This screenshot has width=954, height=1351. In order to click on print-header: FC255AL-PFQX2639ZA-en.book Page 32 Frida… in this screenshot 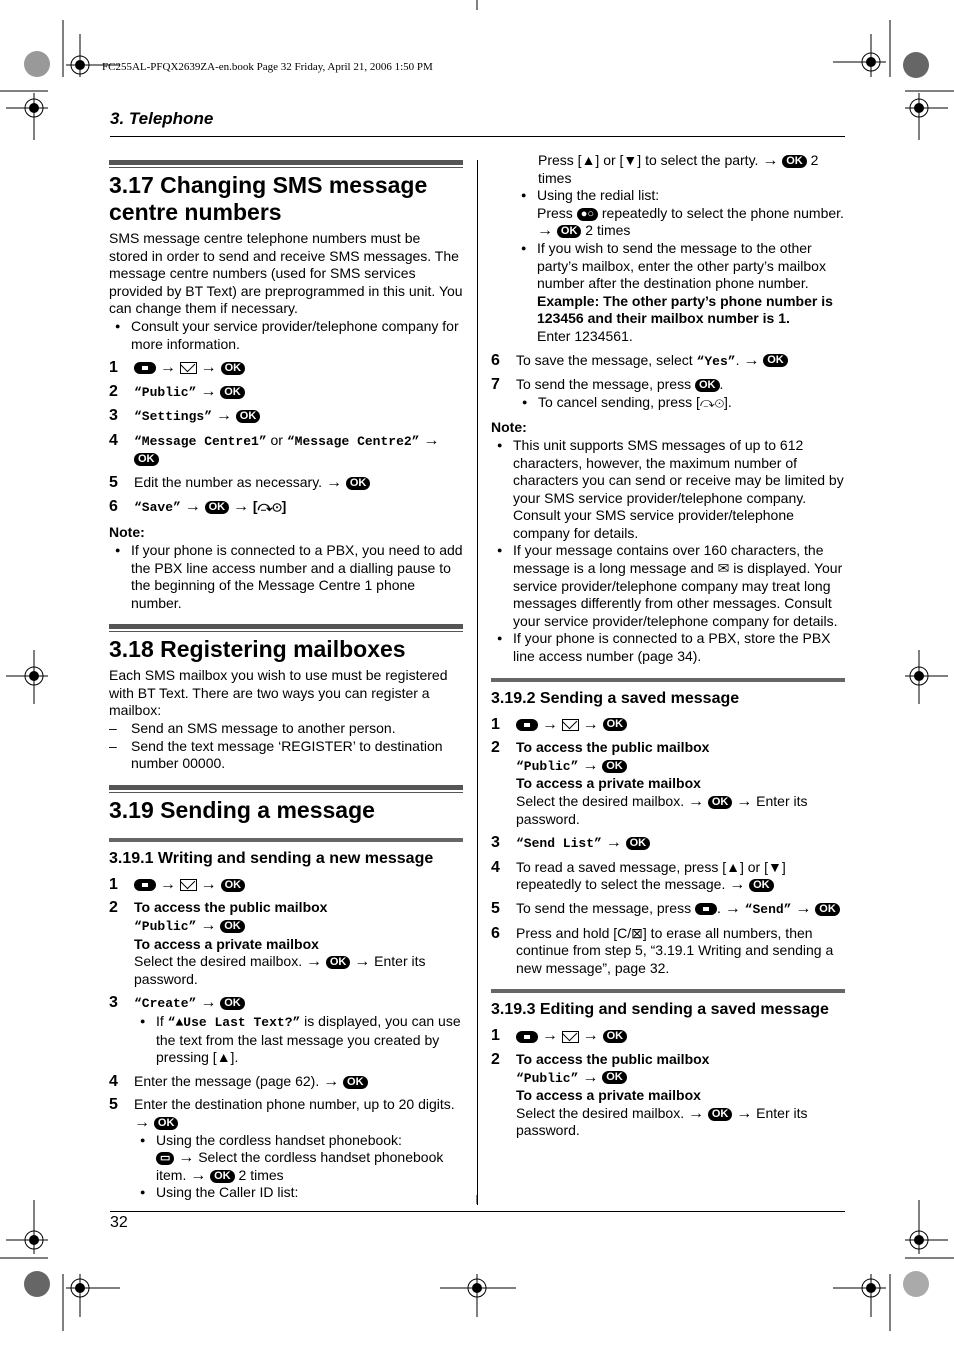, I will do `click(267, 67)`.